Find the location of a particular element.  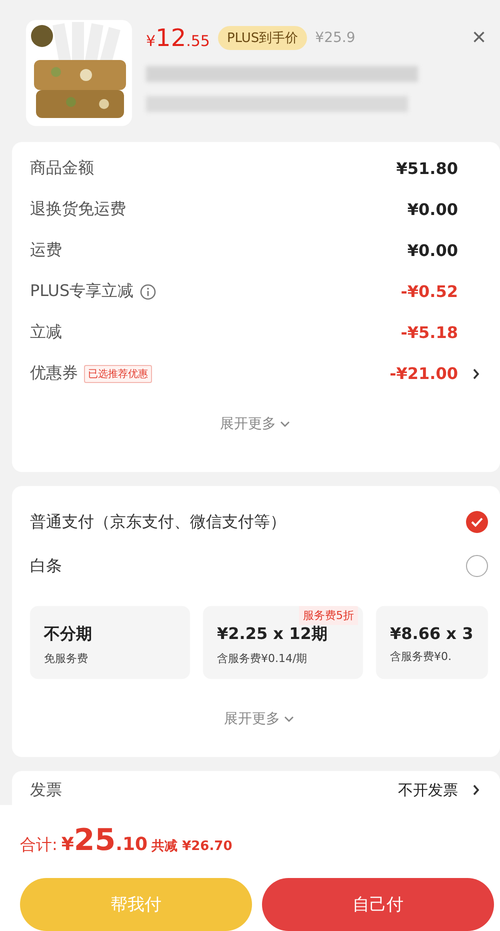

amount-value: -¥5.18 is located at coordinates (429, 332).